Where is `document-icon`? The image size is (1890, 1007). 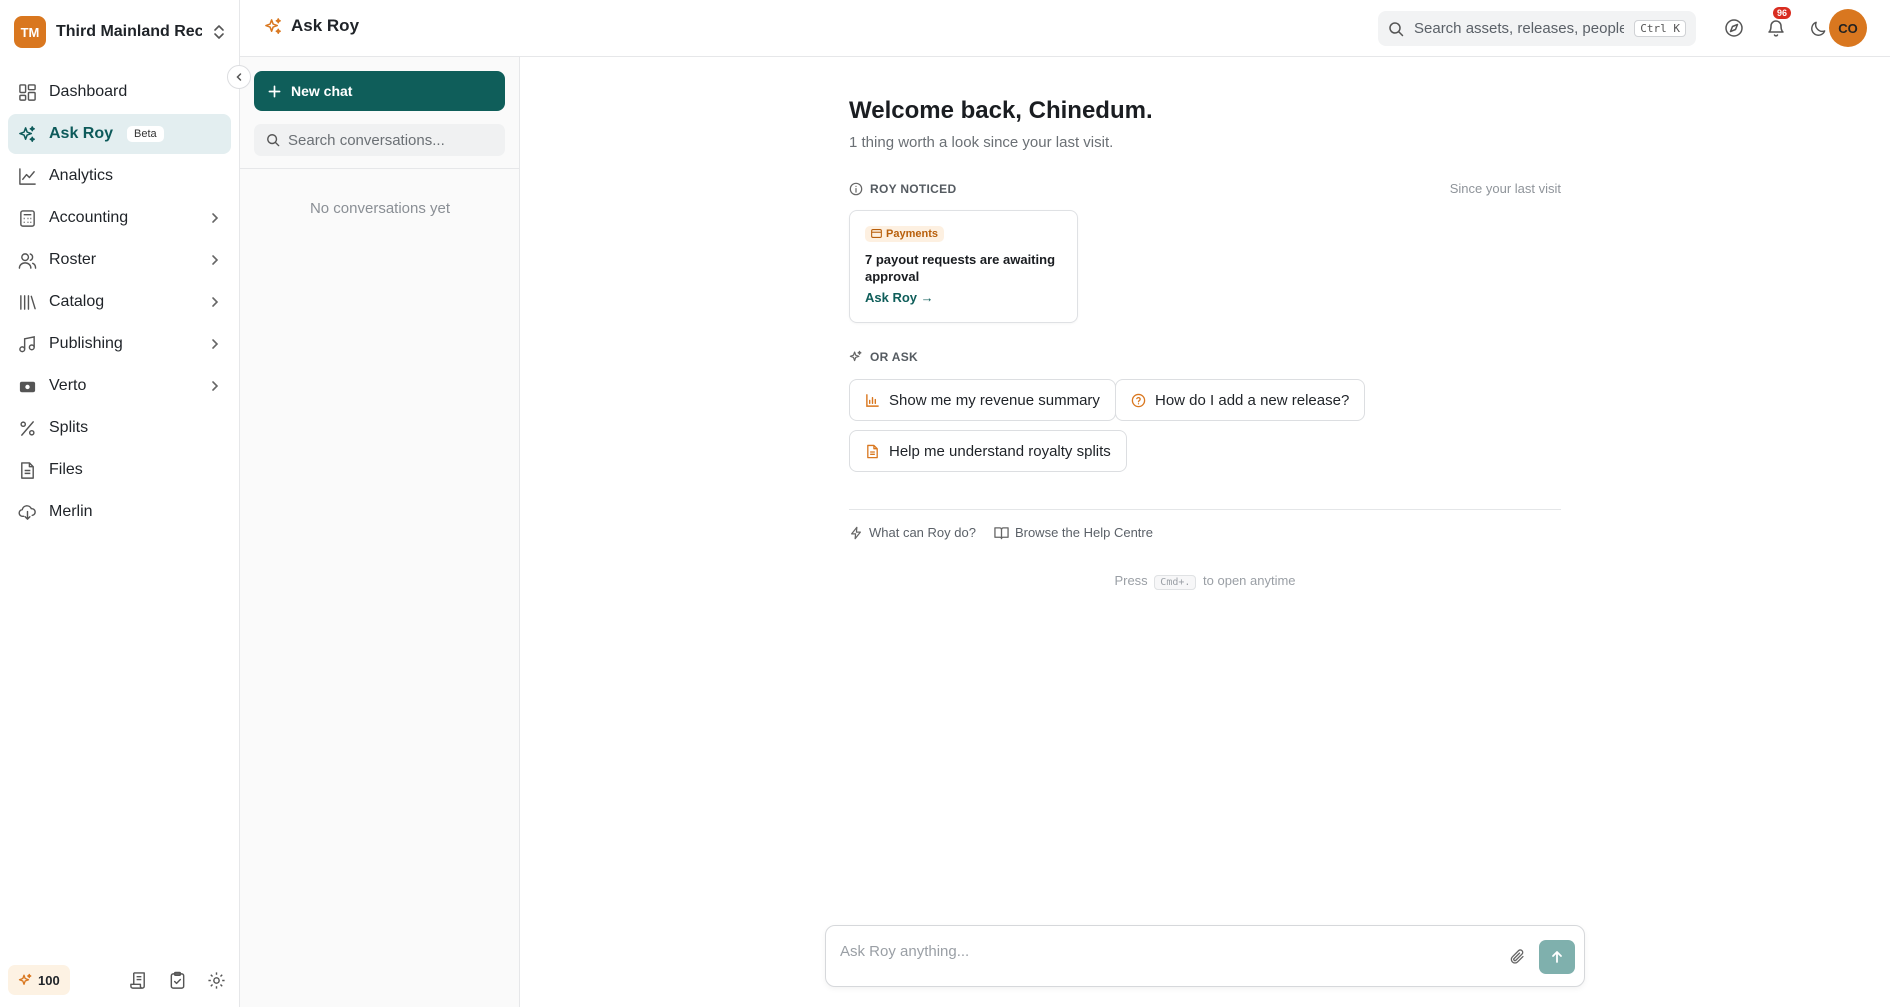
document-icon is located at coordinates (872, 451).